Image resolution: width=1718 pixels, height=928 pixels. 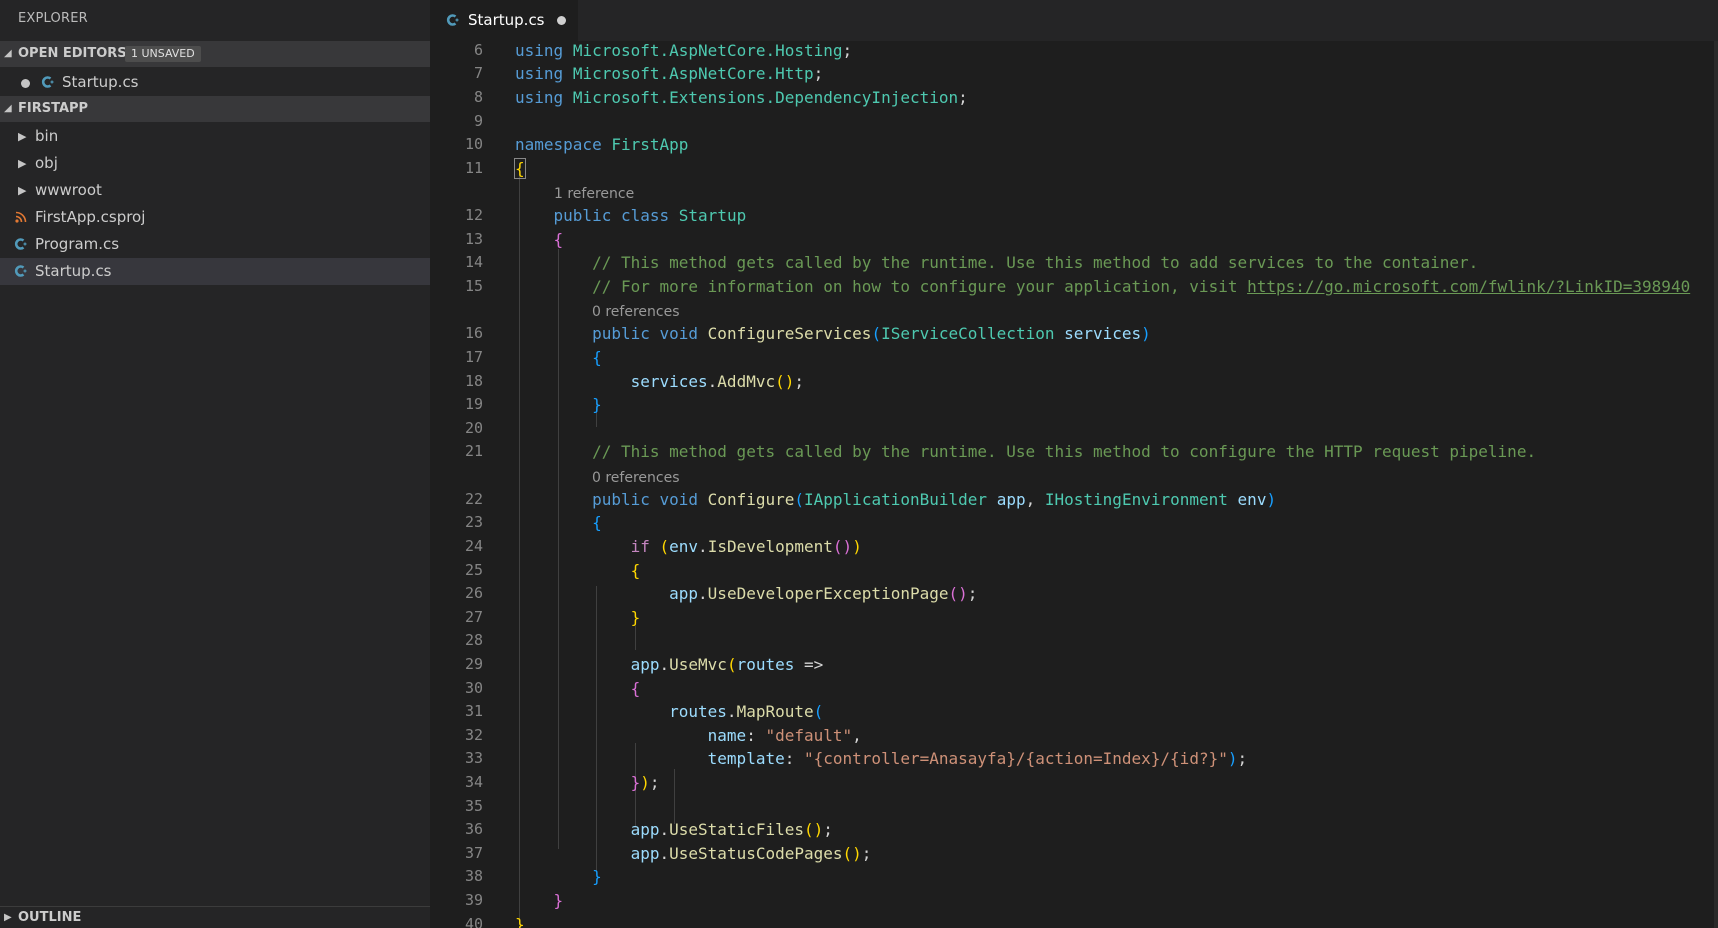 I want to click on line-number: 36, so click(x=456, y=829).